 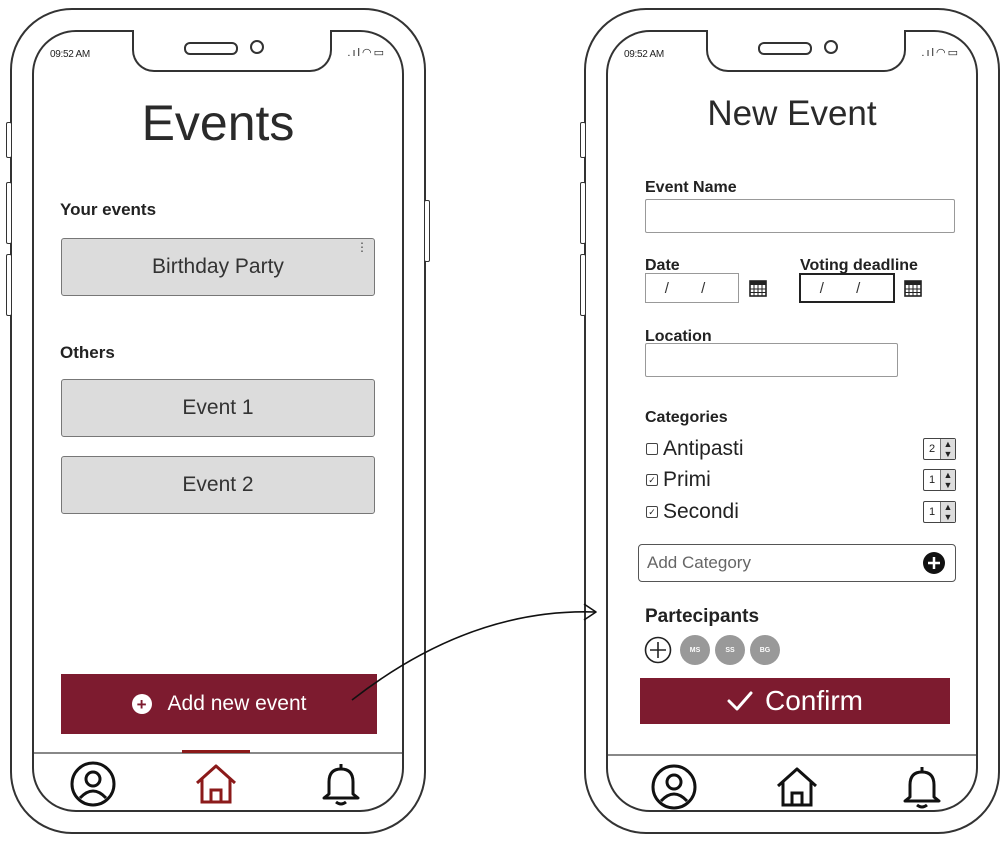 What do you see at coordinates (800, 216) in the screenshot?
I see `event-name-input` at bounding box center [800, 216].